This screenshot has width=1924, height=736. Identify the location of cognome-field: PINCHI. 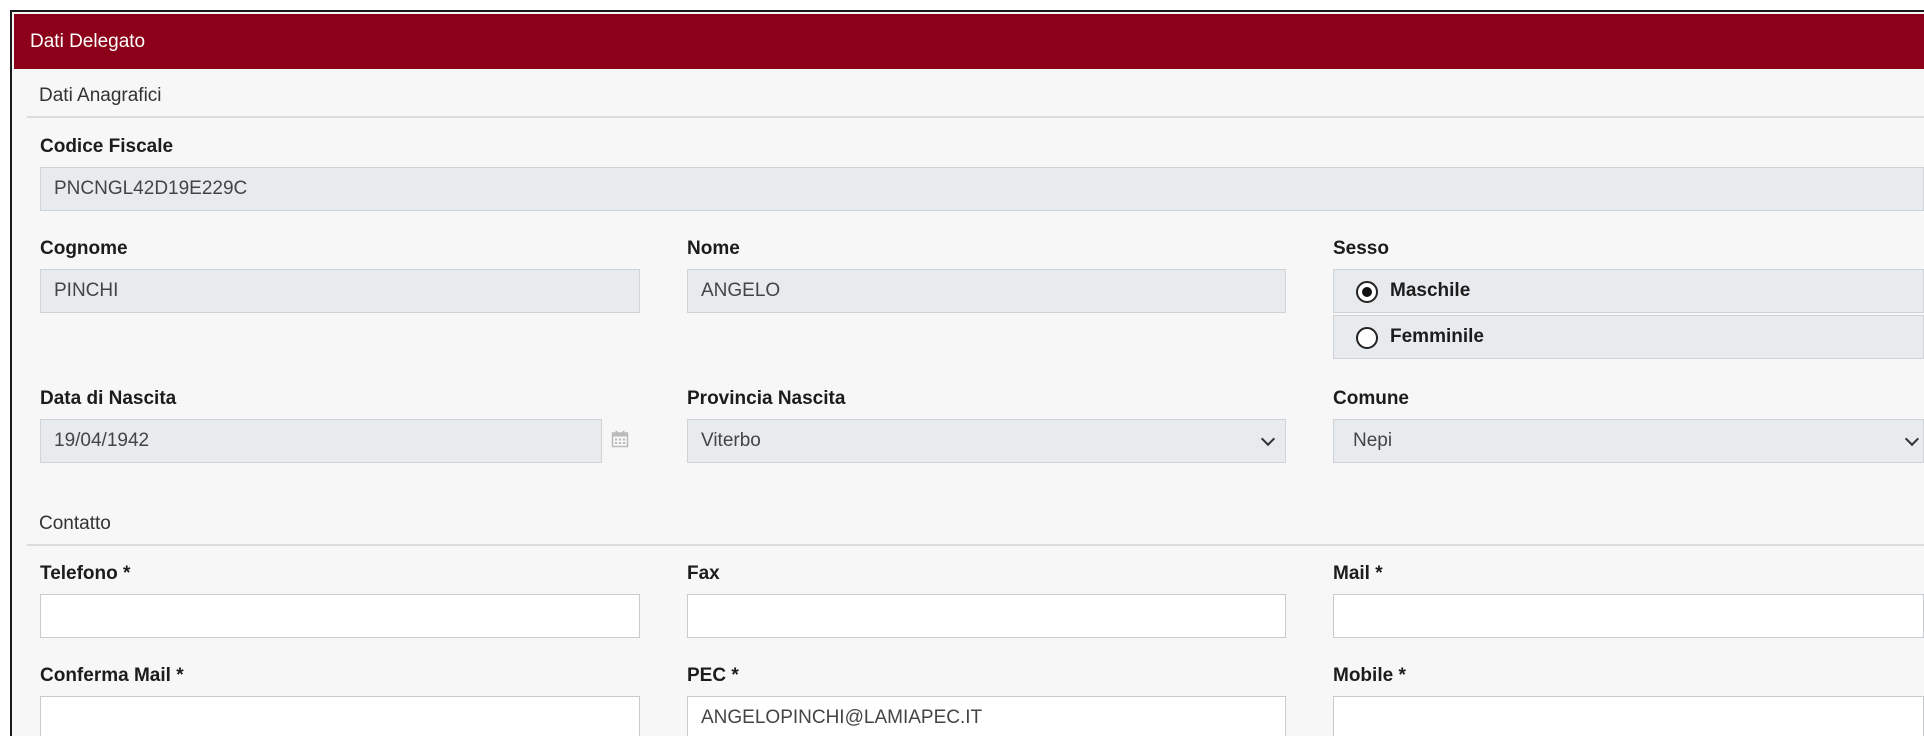
(340, 291).